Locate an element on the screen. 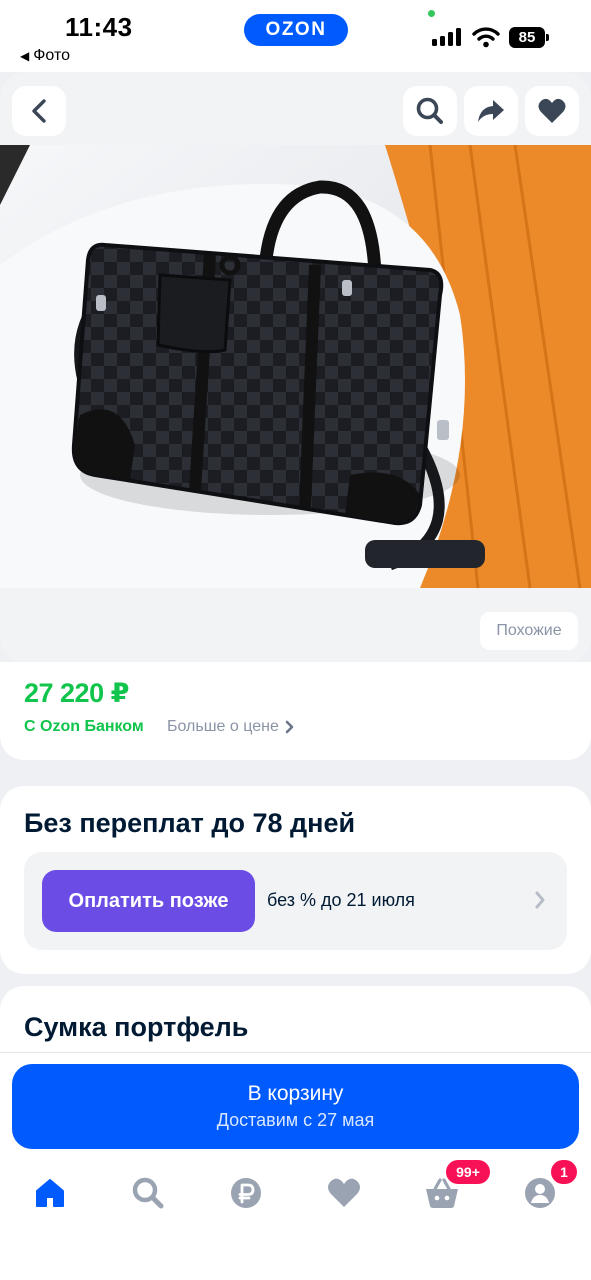  share-arrow-icon is located at coordinates (491, 111).